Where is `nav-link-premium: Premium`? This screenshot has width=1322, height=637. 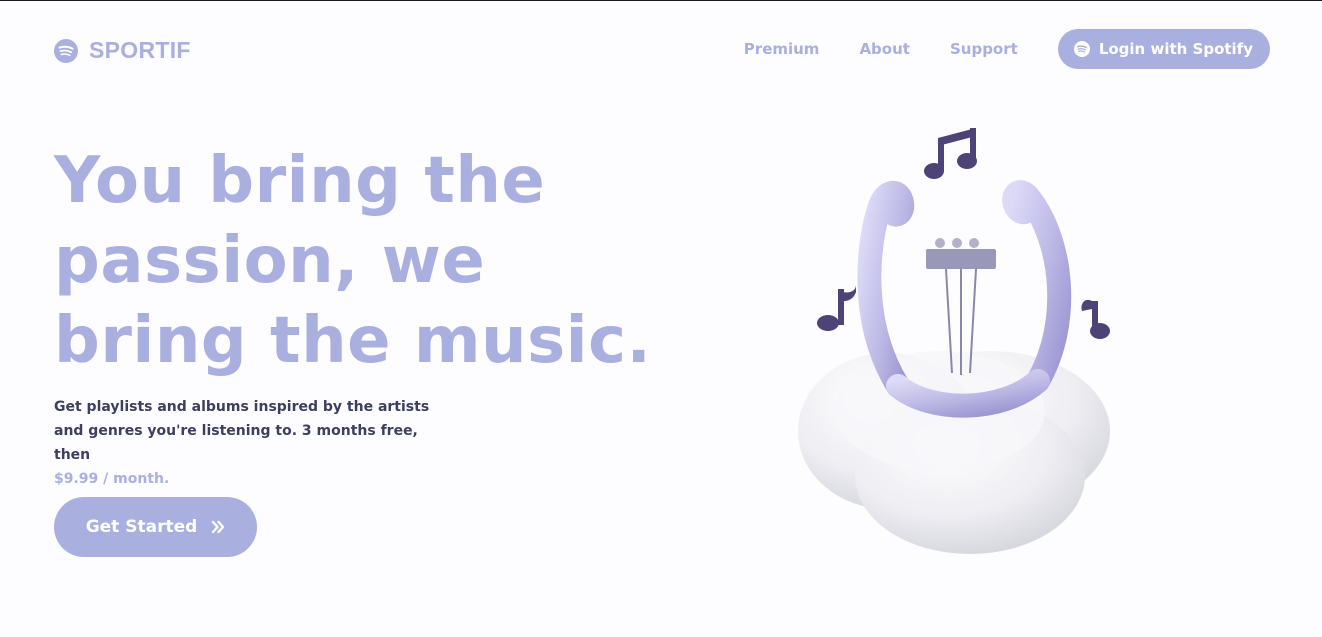 nav-link-premium: Premium is located at coordinates (782, 49).